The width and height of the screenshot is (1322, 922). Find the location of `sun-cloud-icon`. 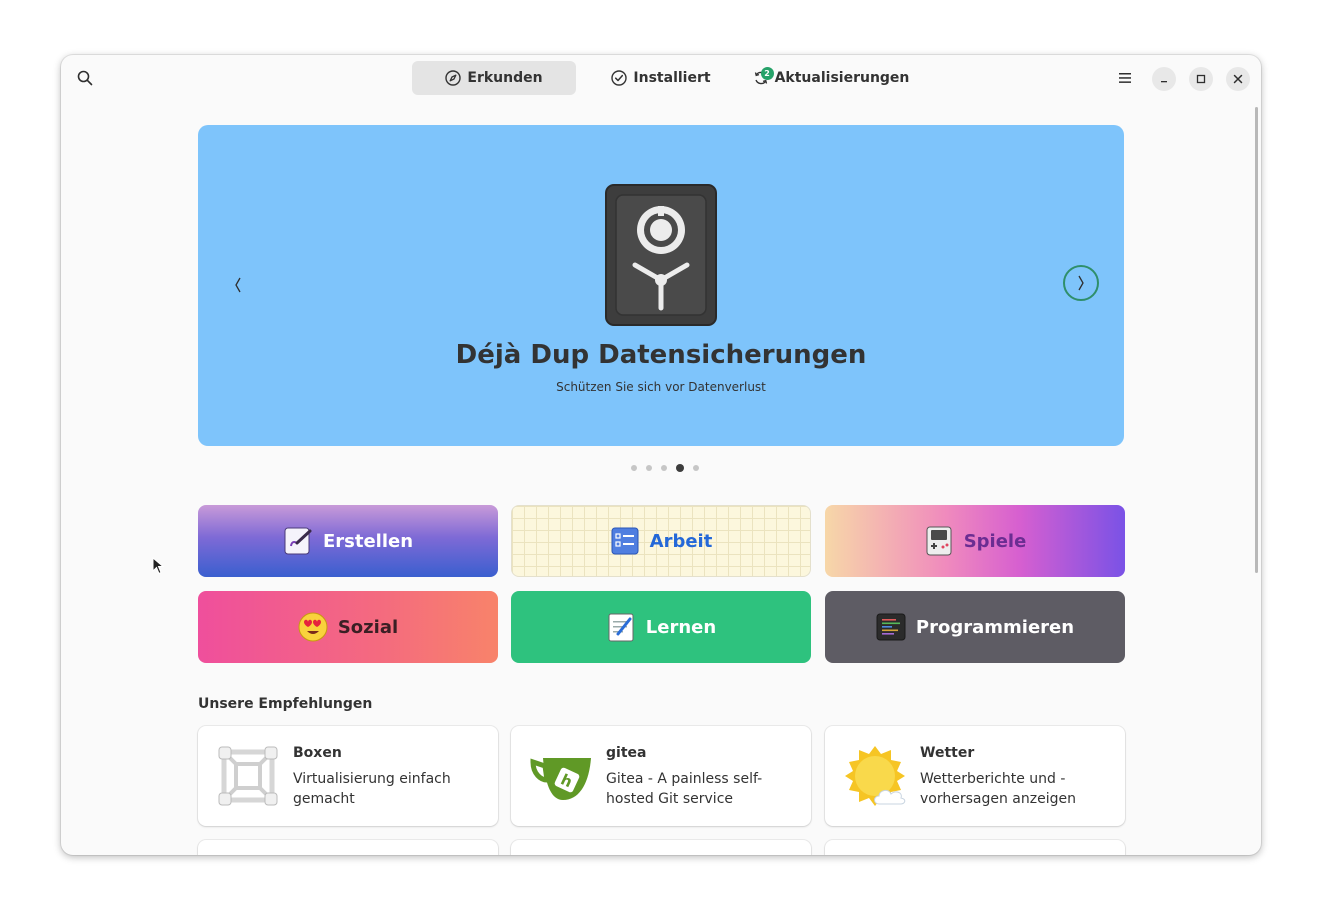

sun-cloud-icon is located at coordinates (875, 776).